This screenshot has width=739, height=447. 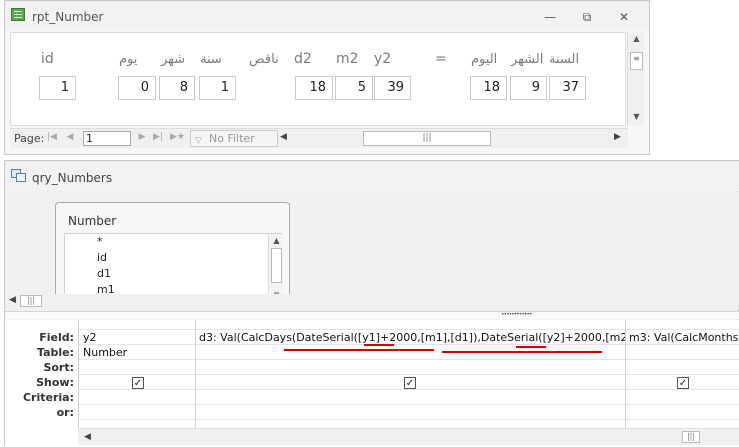 I want to click on label-result-month: الشهر, so click(x=527, y=59).